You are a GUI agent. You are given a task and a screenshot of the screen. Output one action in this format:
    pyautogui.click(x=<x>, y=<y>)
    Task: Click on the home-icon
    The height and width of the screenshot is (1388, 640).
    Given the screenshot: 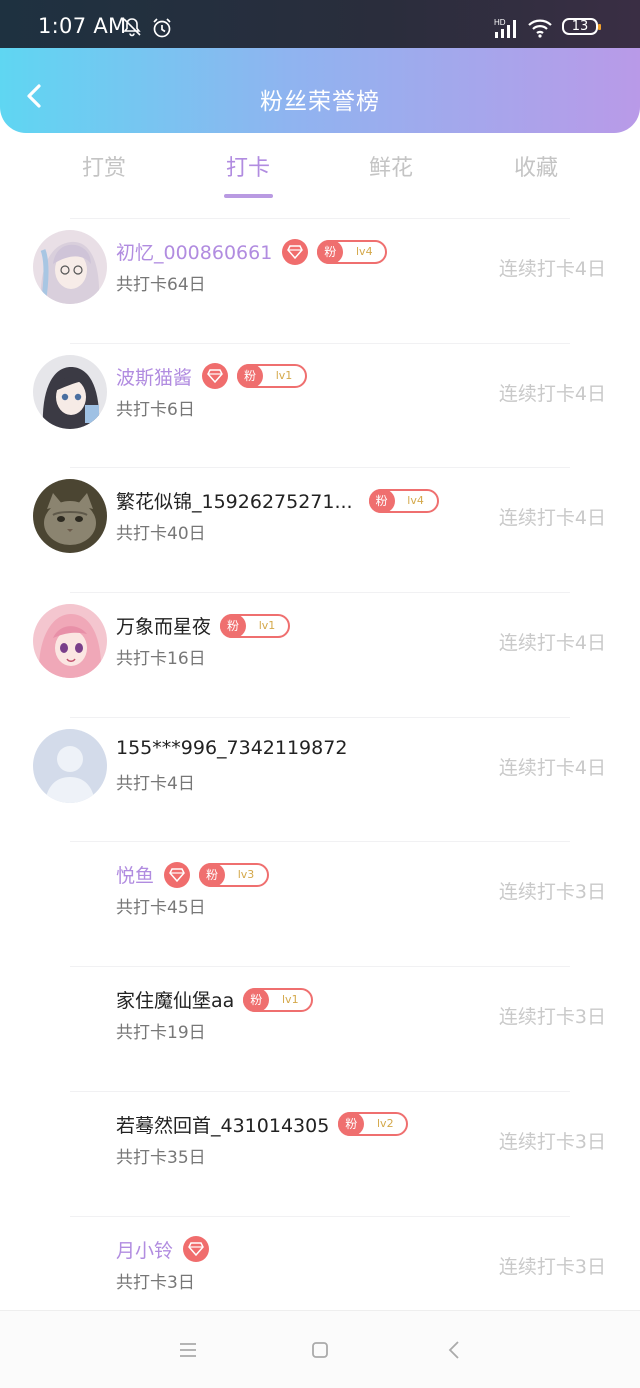 What is the action you would take?
    pyautogui.click(x=320, y=1350)
    